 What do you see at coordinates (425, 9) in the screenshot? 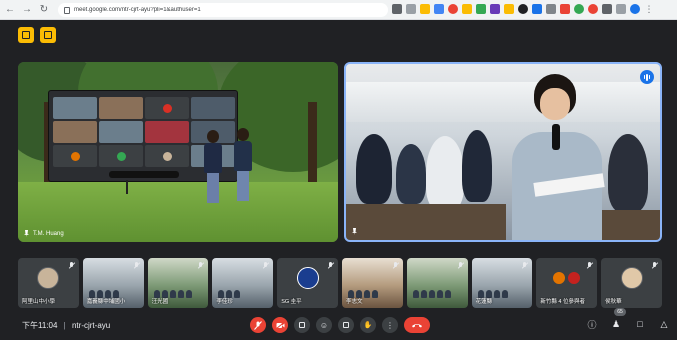
I see `star-icon` at bounding box center [425, 9].